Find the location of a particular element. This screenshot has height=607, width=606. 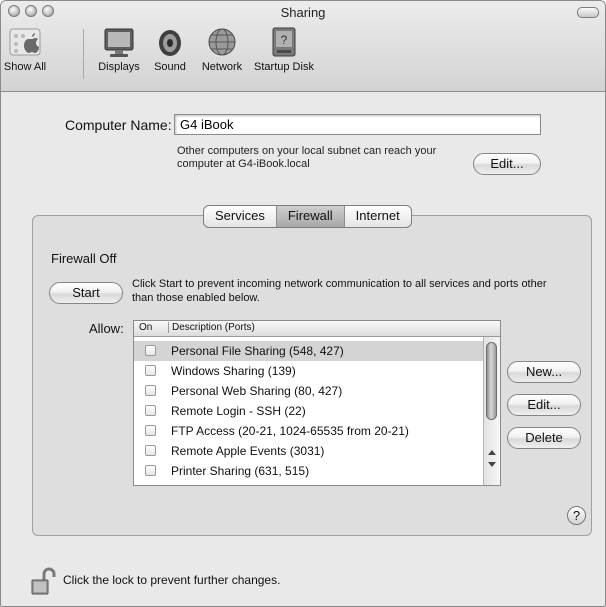

service-label: Personal Web Sharing (80, 427) is located at coordinates (257, 391).